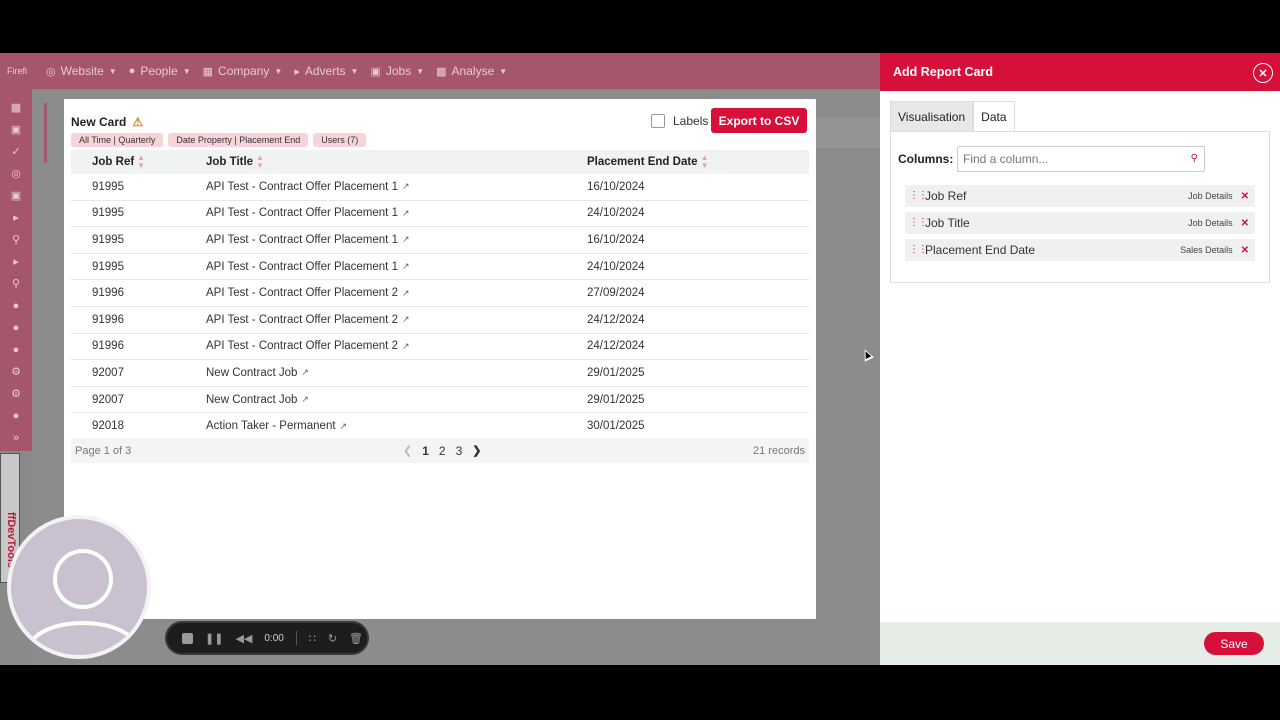  Describe the element at coordinates (271, 426) in the screenshot. I see `job-title-link: Action Taker - Permanent` at that location.